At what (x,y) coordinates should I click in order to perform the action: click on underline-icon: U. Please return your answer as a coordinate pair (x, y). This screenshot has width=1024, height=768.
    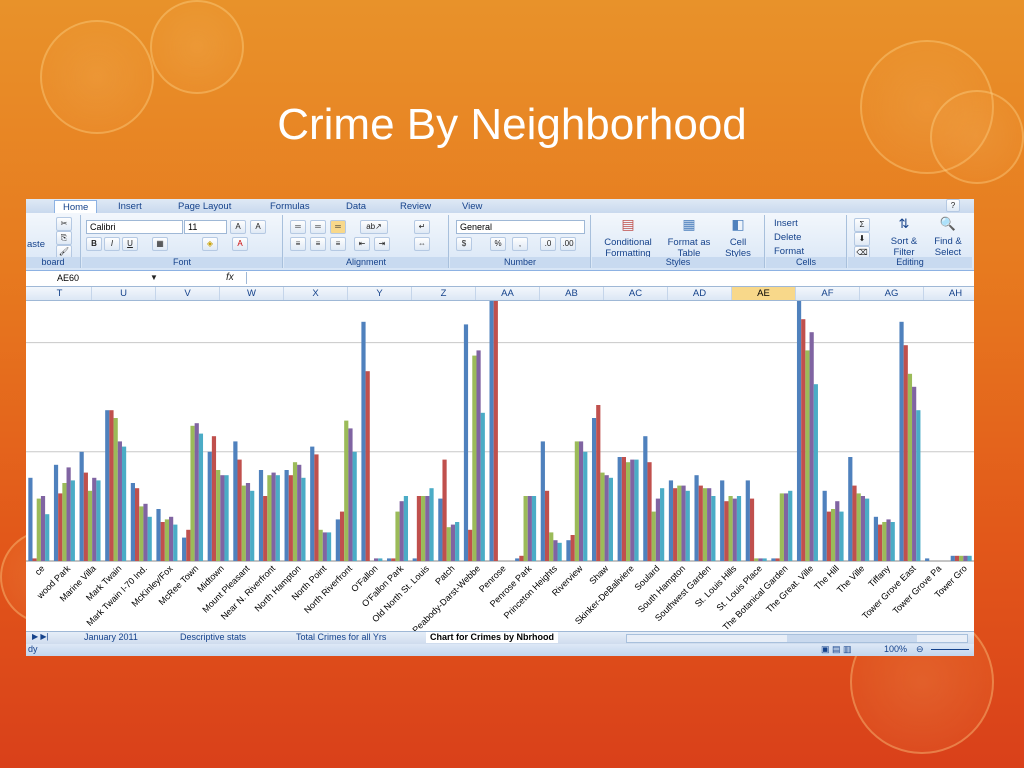
    Looking at the image, I should click on (130, 244).